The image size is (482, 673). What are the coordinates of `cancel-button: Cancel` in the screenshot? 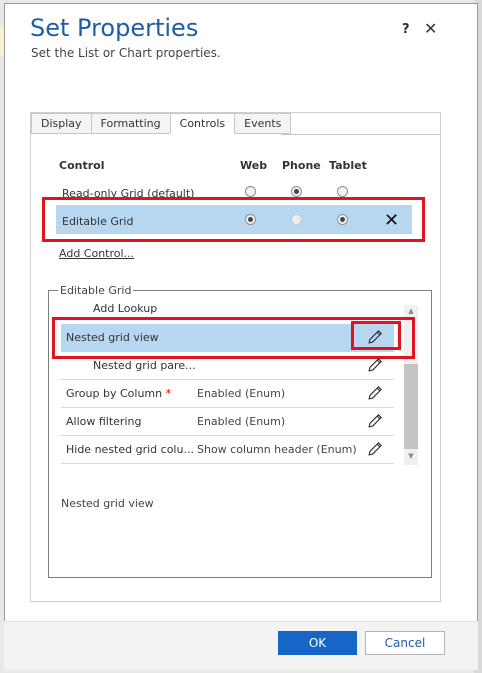 It's located at (405, 643).